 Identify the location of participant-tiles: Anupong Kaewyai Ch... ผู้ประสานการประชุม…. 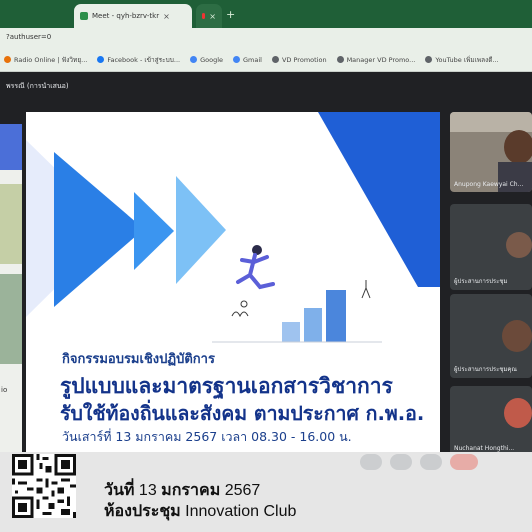
(491, 284).